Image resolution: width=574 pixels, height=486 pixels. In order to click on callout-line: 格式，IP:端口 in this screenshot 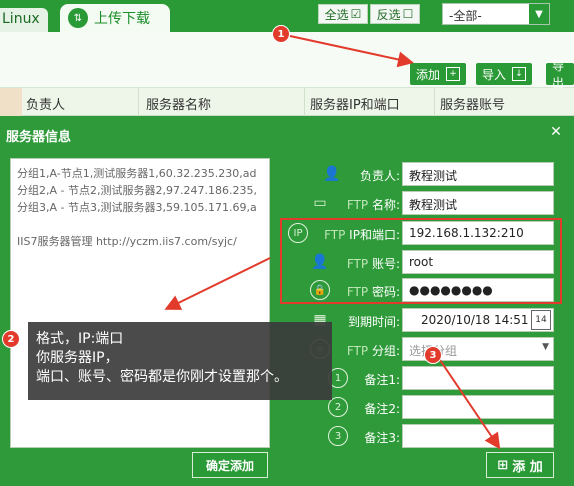, I will do `click(80, 339)`.